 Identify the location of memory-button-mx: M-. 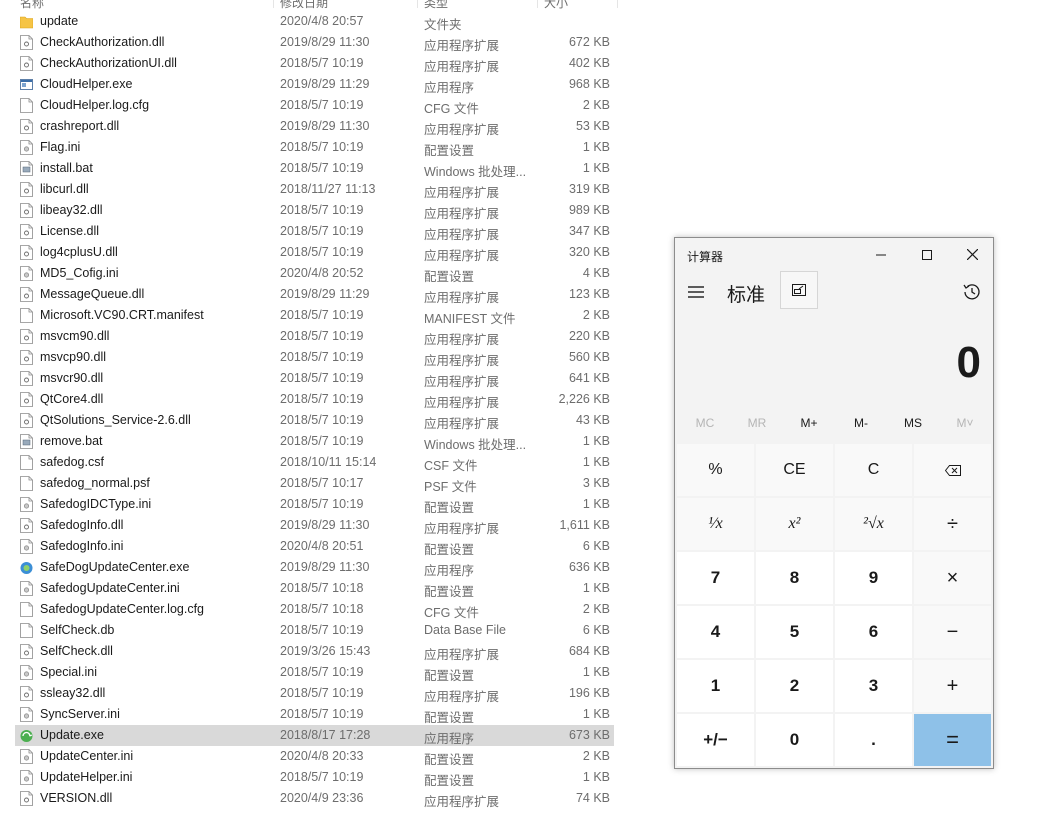
(861, 423).